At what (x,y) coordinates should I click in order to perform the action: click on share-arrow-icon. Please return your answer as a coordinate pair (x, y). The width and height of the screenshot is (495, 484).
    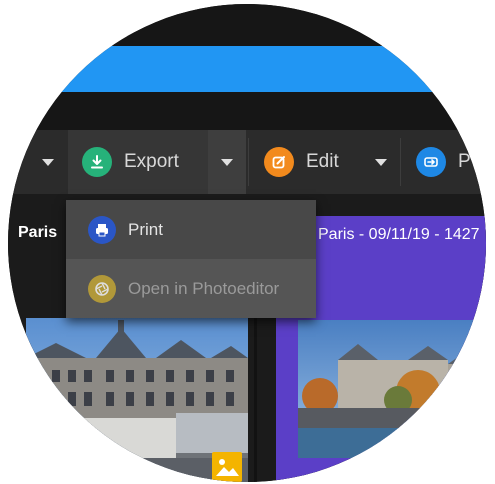
    Looking at the image, I should click on (431, 162).